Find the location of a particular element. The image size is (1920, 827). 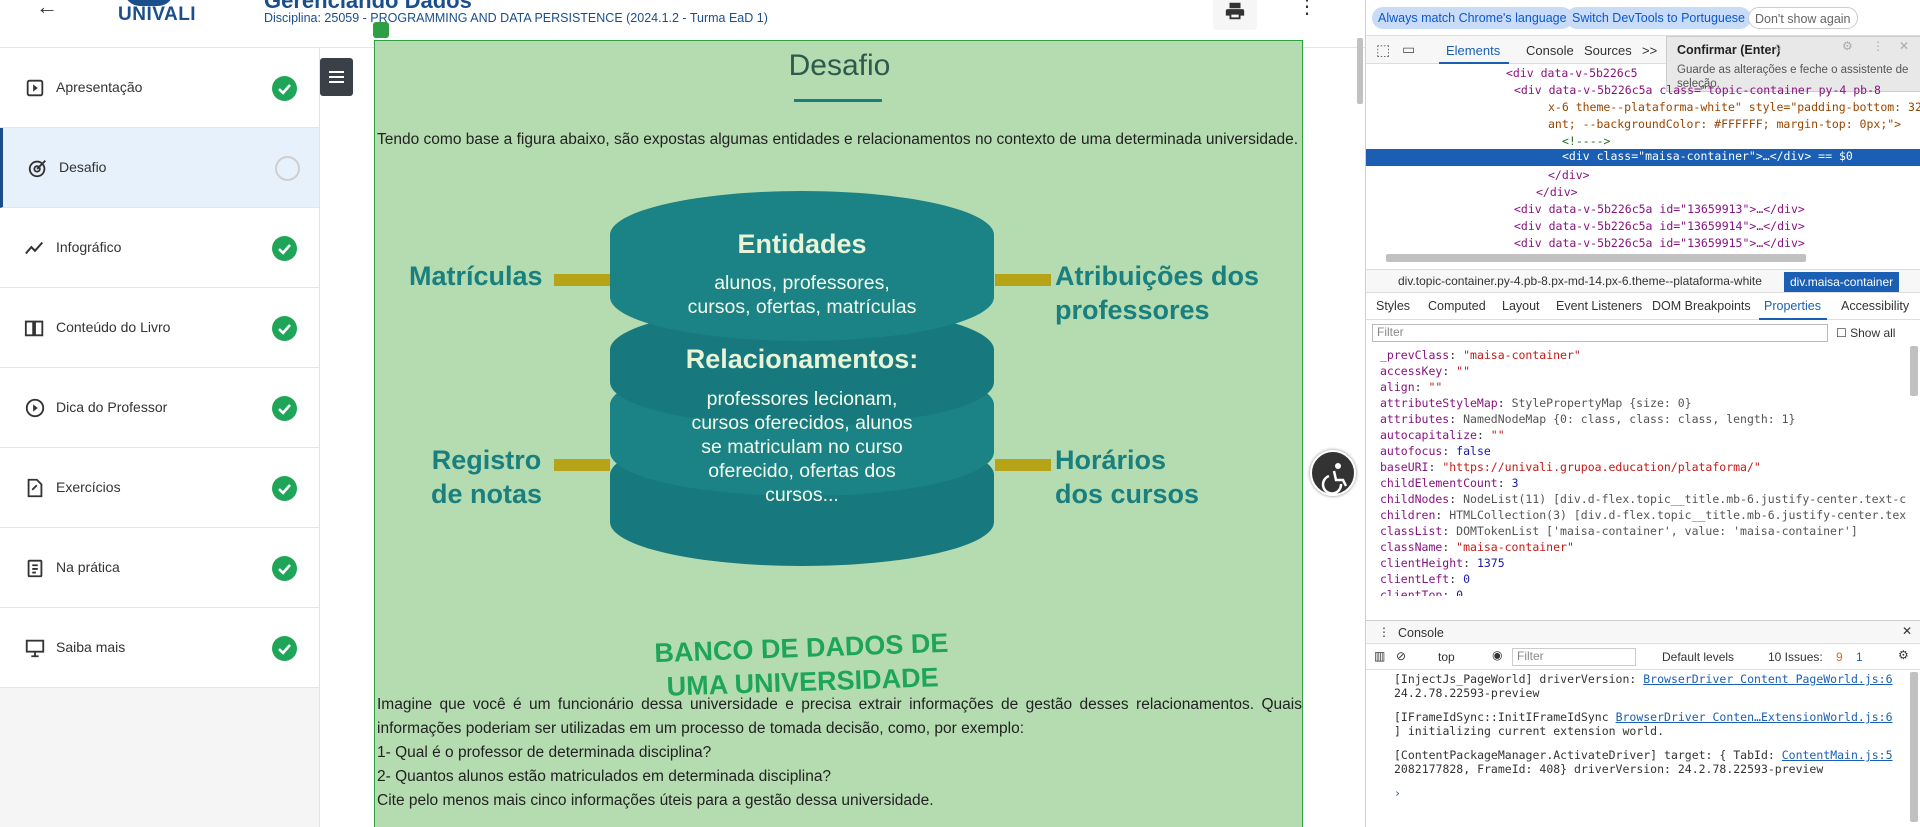

tab-properties: Properties is located at coordinates (1792, 306).